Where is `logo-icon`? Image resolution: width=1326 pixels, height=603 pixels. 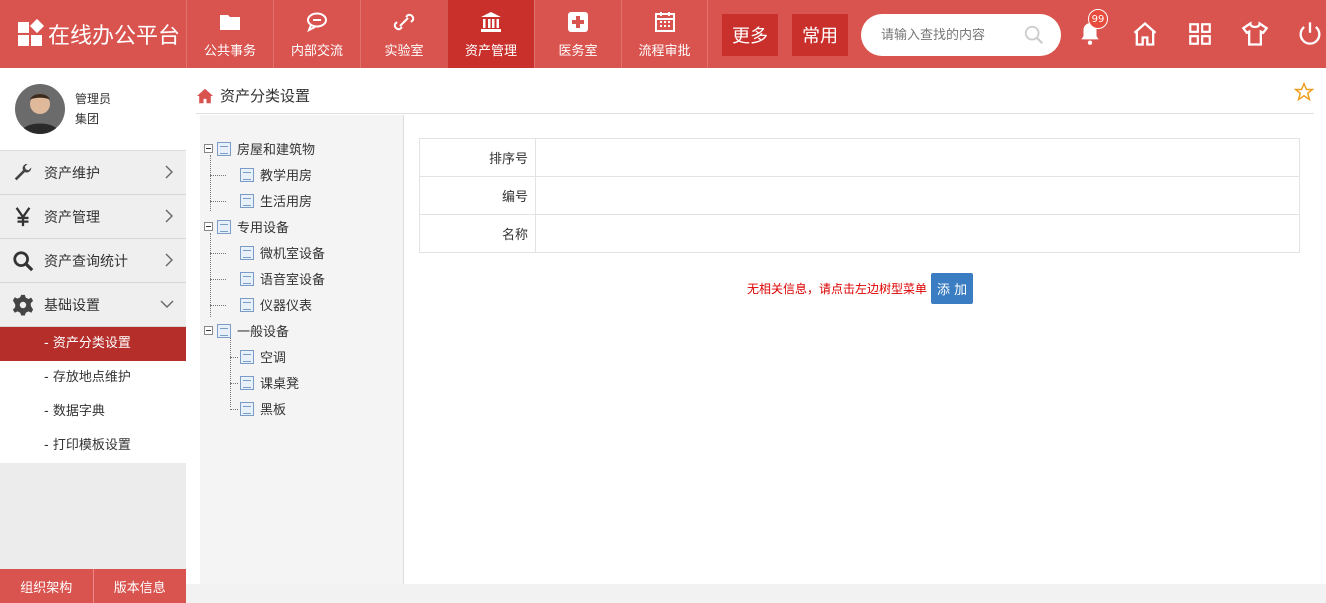 logo-icon is located at coordinates (31, 32).